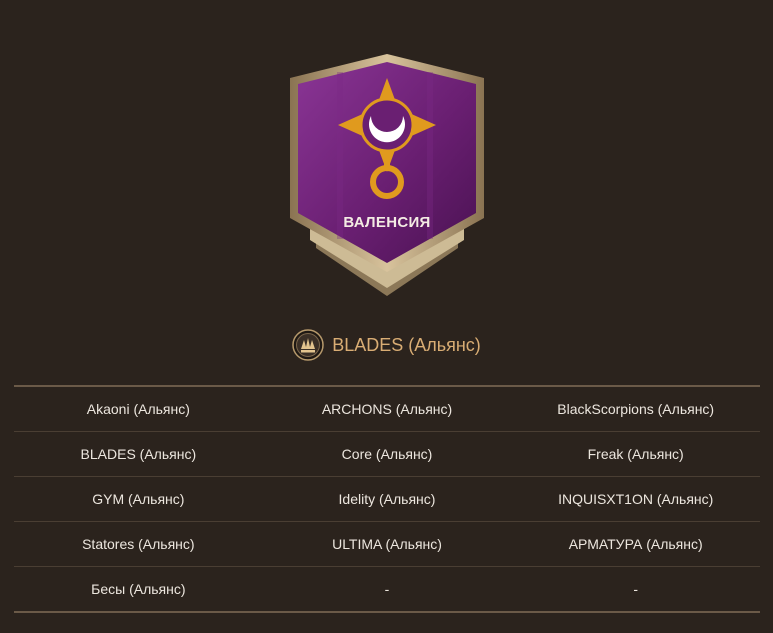 The width and height of the screenshot is (773, 633). What do you see at coordinates (138, 499) in the screenshot?
I see `alliance-cell: GYM (Альянс)` at bounding box center [138, 499].